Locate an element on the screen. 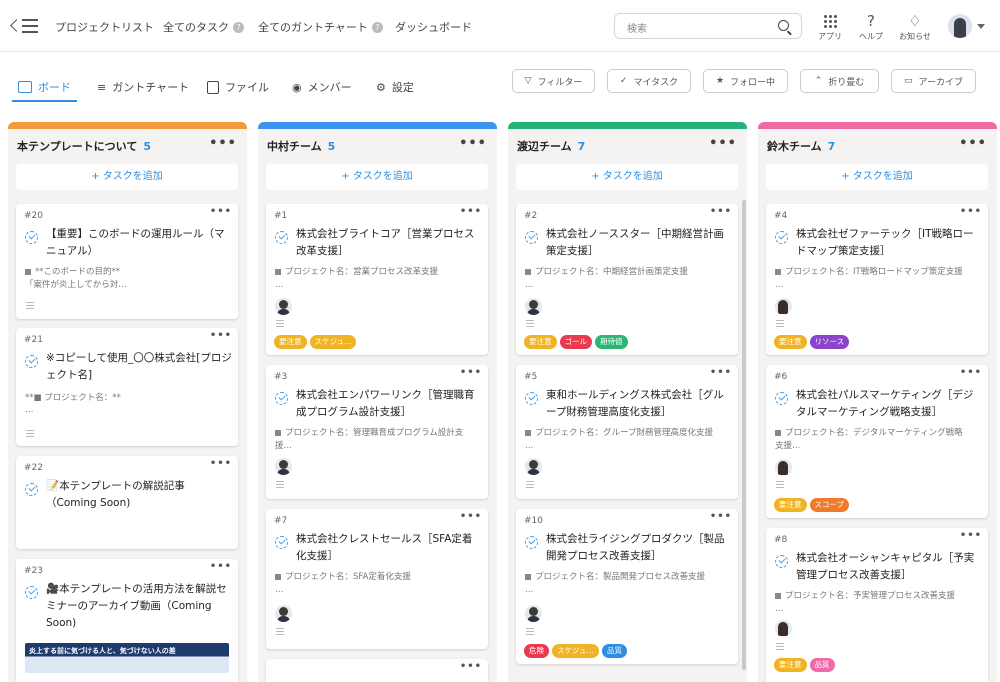 This screenshot has width=1000, height=682. tab-settings: ⚙ 設定 is located at coordinates (395, 87).